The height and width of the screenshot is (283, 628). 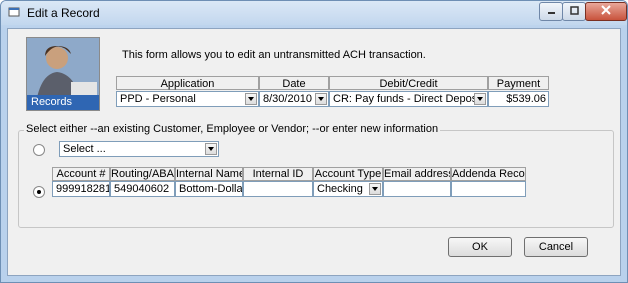 I want to click on minimize-button, so click(x=551, y=11).